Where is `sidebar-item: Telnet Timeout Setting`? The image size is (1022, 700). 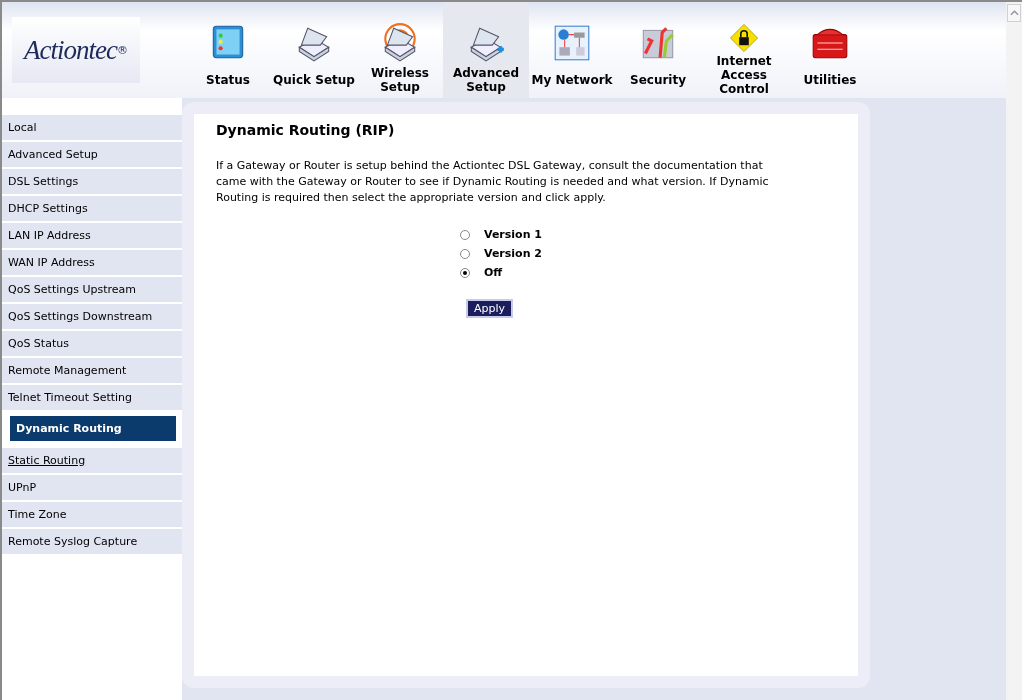
sidebar-item: Telnet Timeout Setting is located at coordinates (92, 397).